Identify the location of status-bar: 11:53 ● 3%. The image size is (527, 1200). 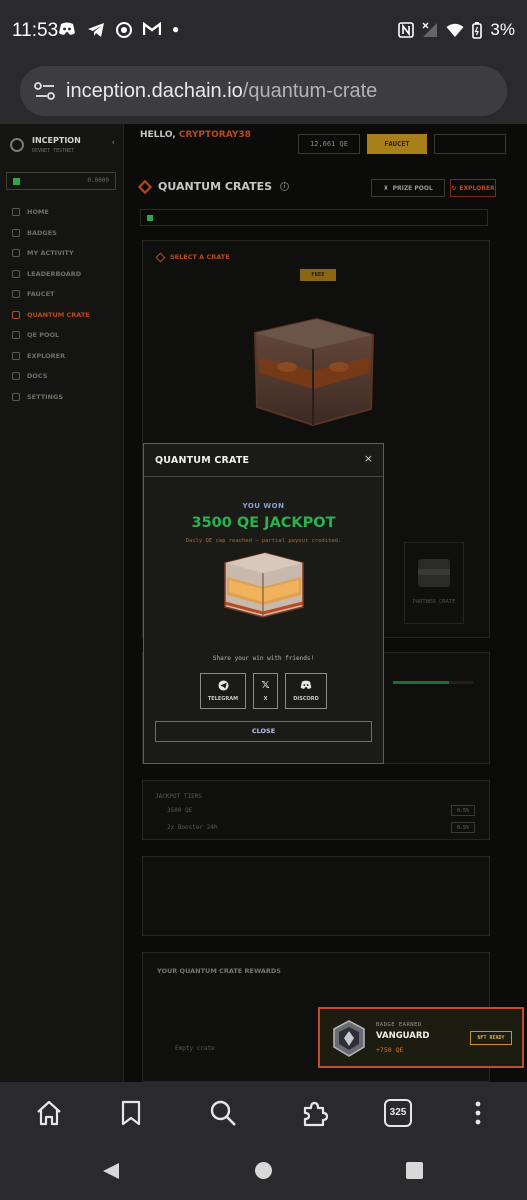
(263, 31).